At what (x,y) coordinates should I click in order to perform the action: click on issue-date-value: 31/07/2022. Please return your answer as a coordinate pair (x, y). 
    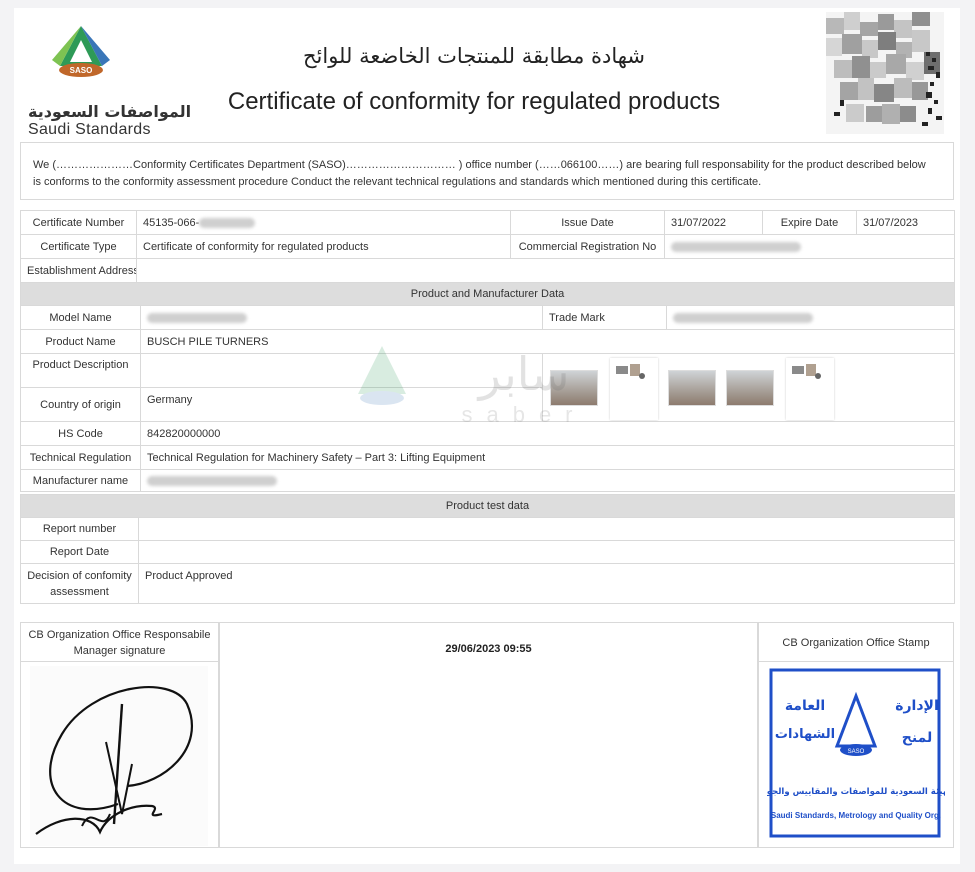
    Looking at the image, I should click on (713, 222).